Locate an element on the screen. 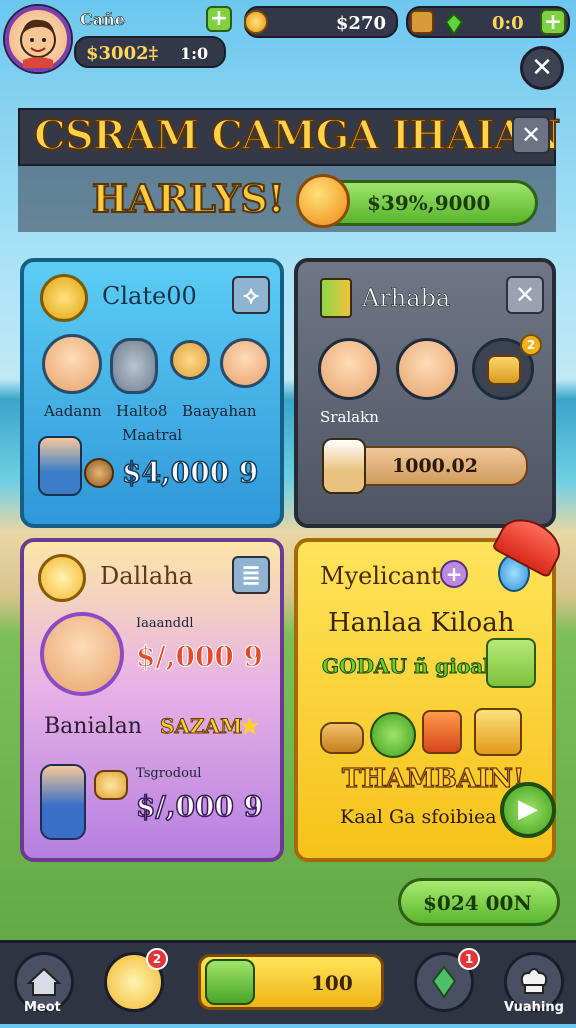 This screenshot has width=576, height=1028. add-icon: + is located at coordinates (454, 574).